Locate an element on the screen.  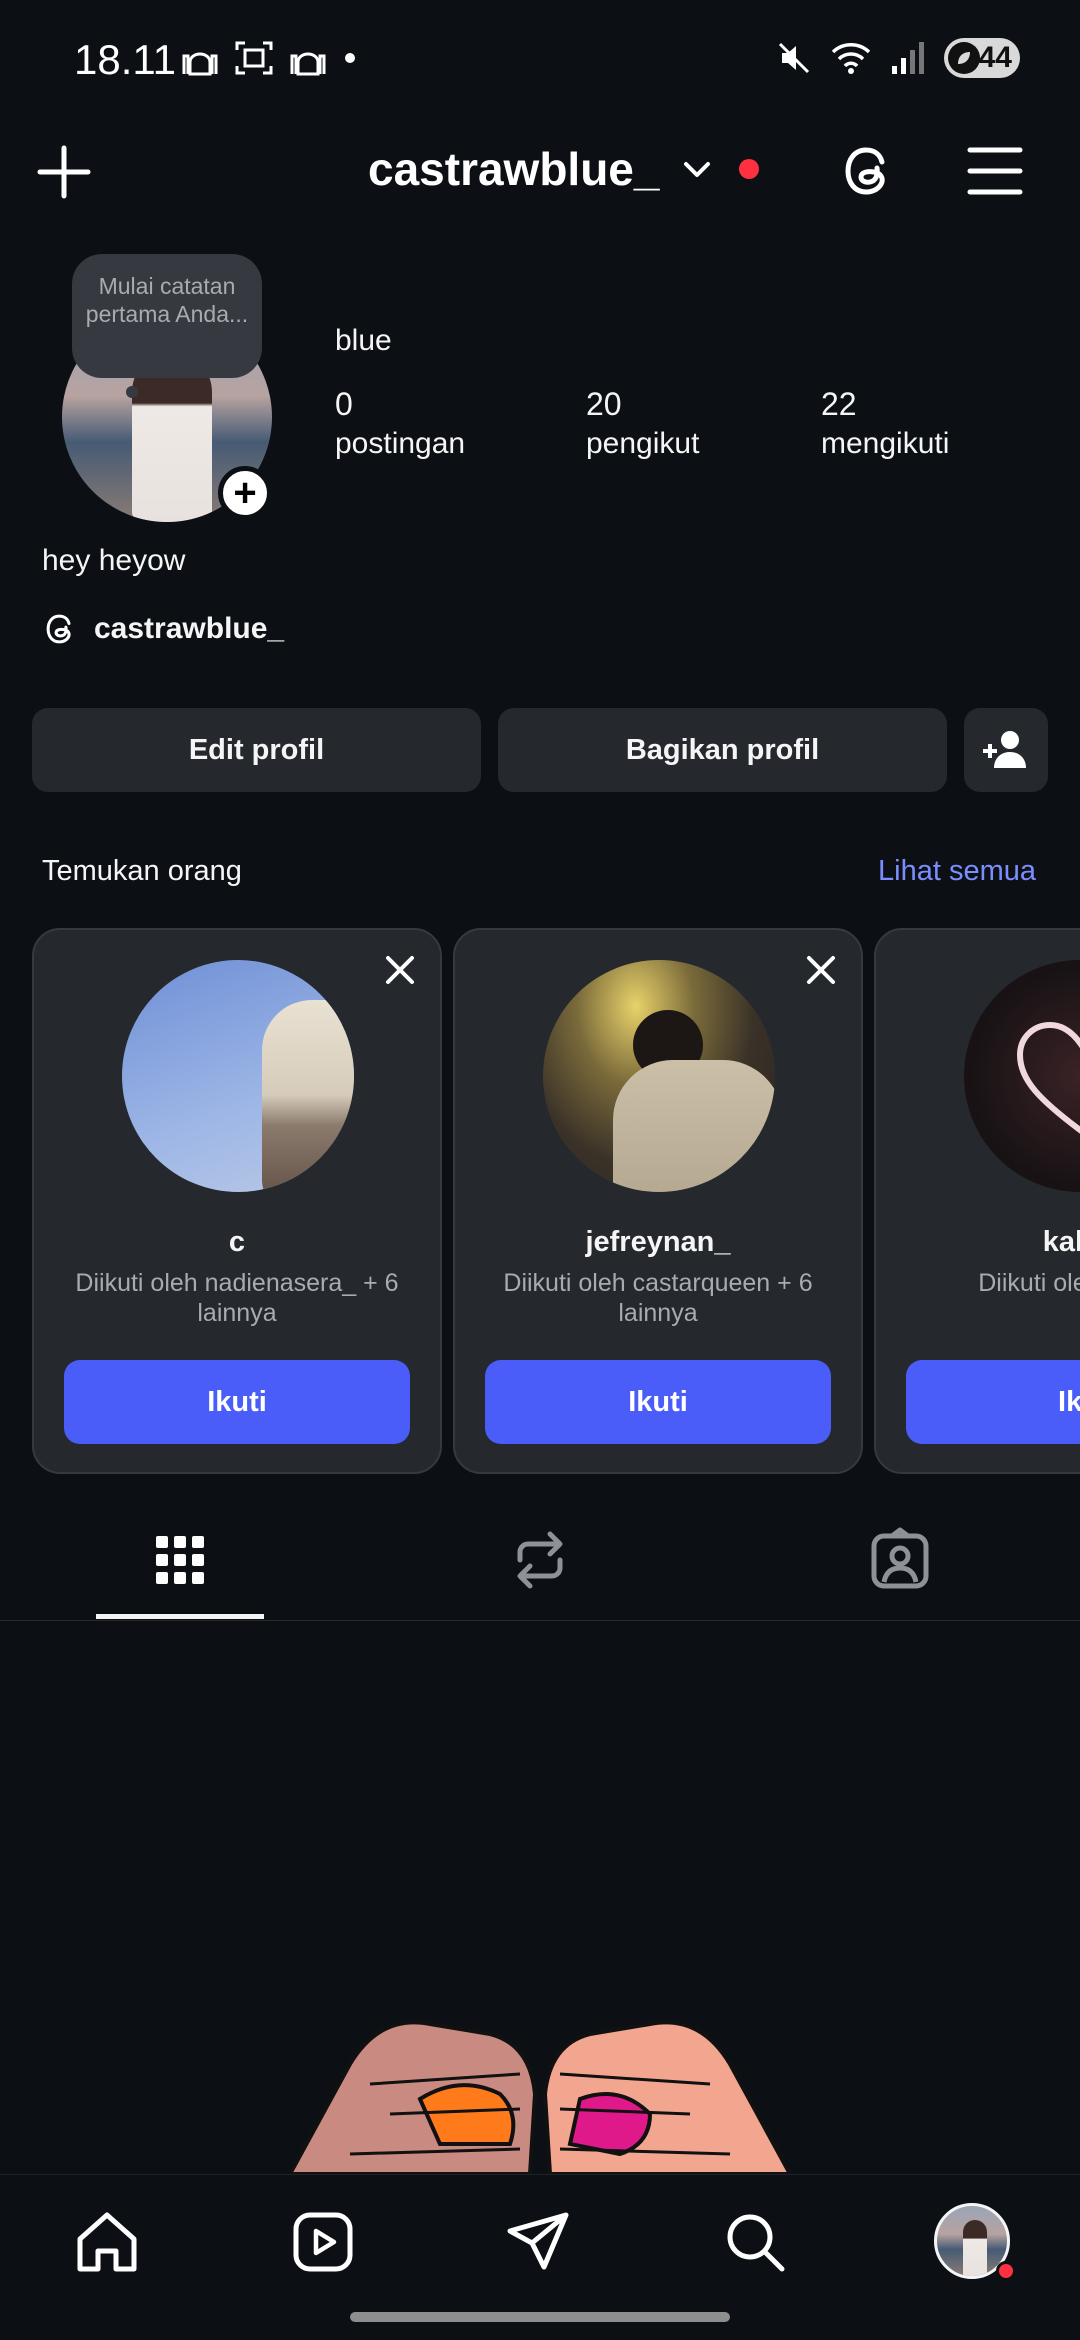
stat-label: postingan is located at coordinates (400, 443).